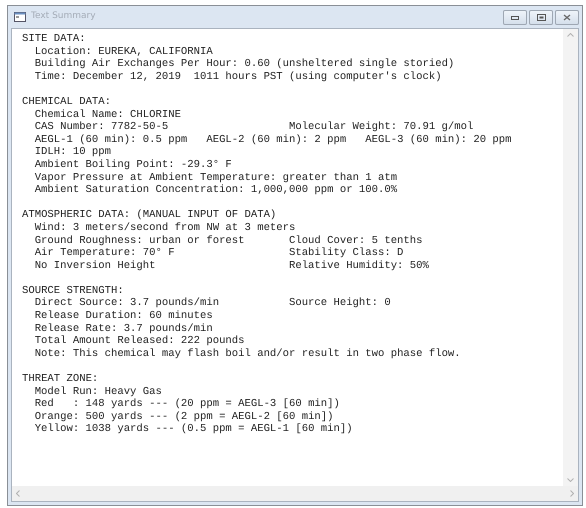  What do you see at coordinates (105, 253) in the screenshot?
I see `summary-line: Air Temperature: 70° F` at bounding box center [105, 253].